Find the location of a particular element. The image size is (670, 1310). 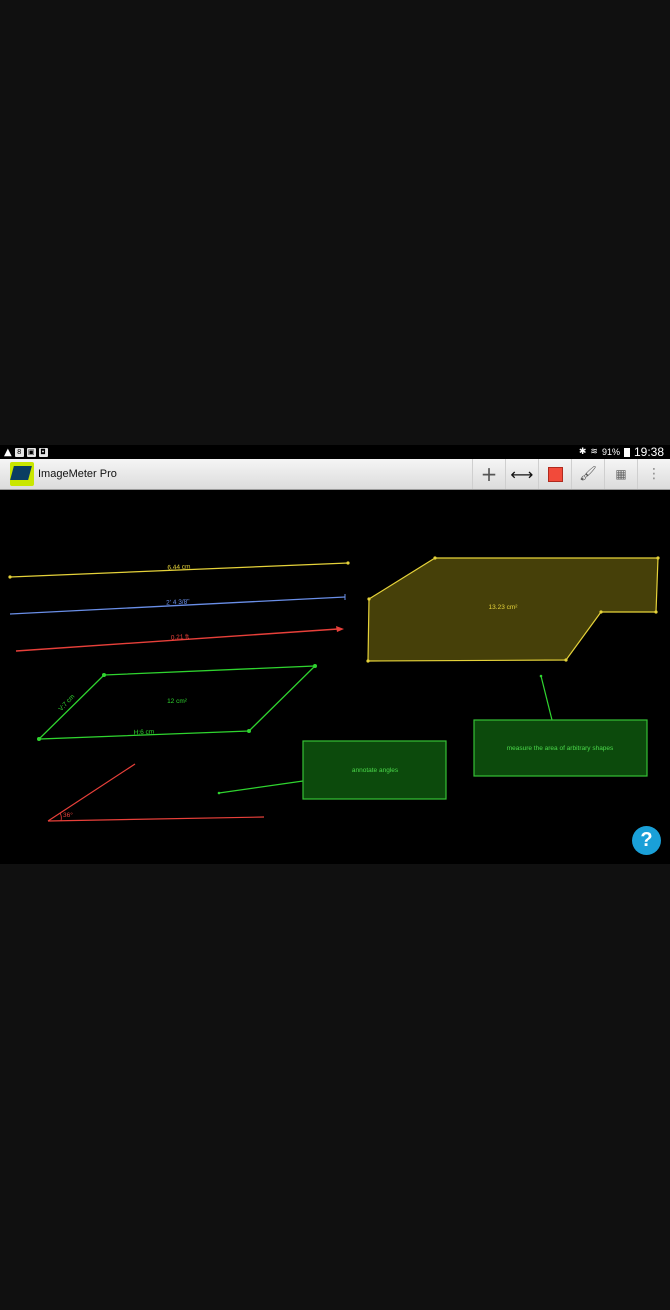

parallelogram-side-label: V:7 cm is located at coordinates (67, 702).